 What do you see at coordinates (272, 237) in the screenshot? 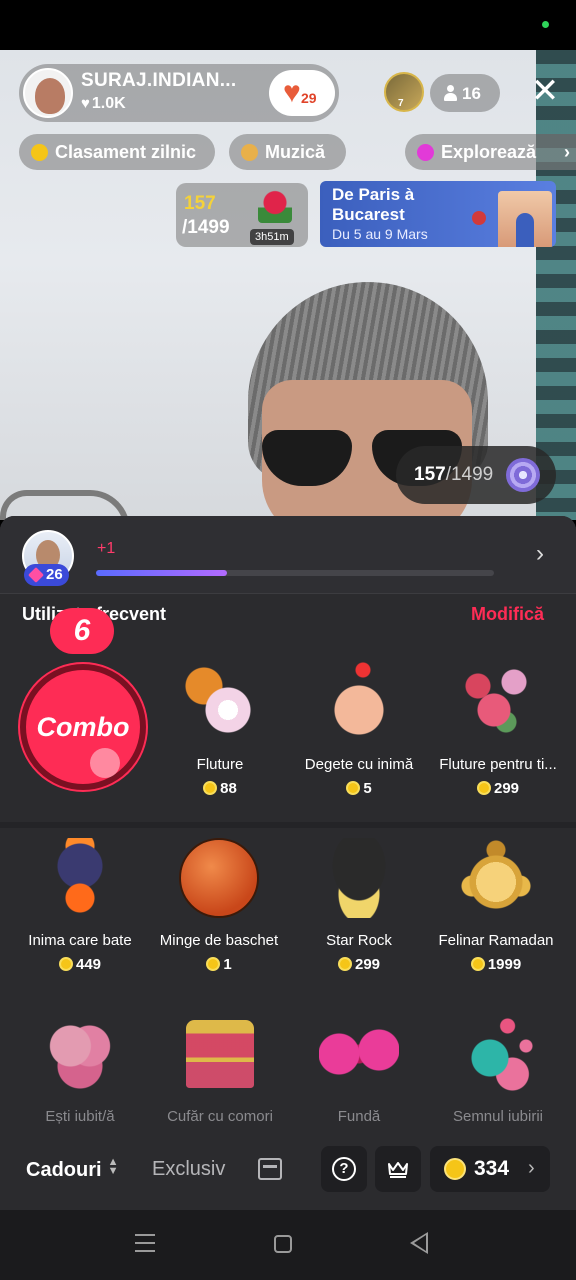
I see `goal-timer: 3h51m` at bounding box center [272, 237].